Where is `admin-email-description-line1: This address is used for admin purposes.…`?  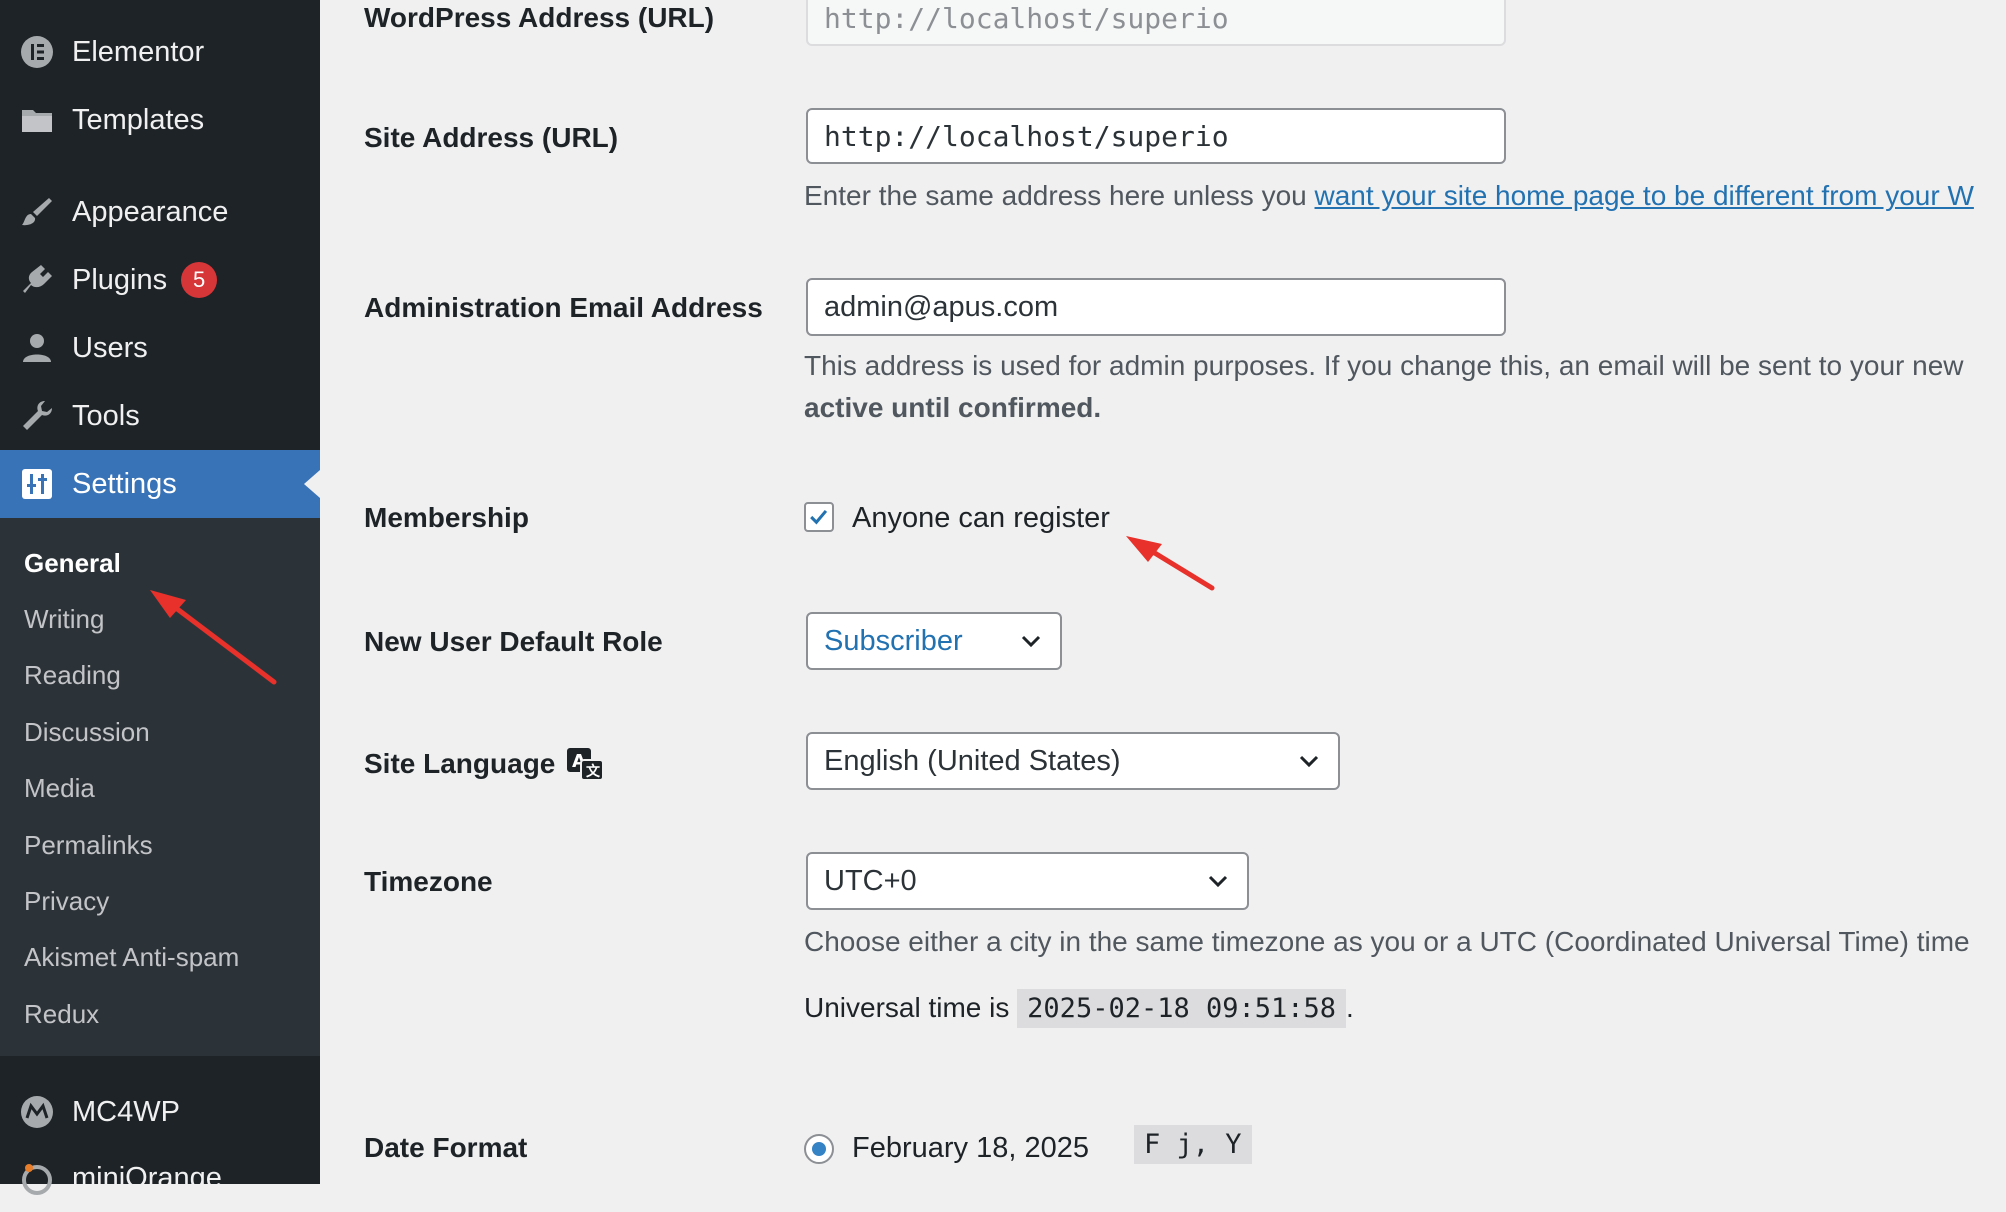 admin-email-description-line1: This address is used for admin purposes.… is located at coordinates (1384, 365).